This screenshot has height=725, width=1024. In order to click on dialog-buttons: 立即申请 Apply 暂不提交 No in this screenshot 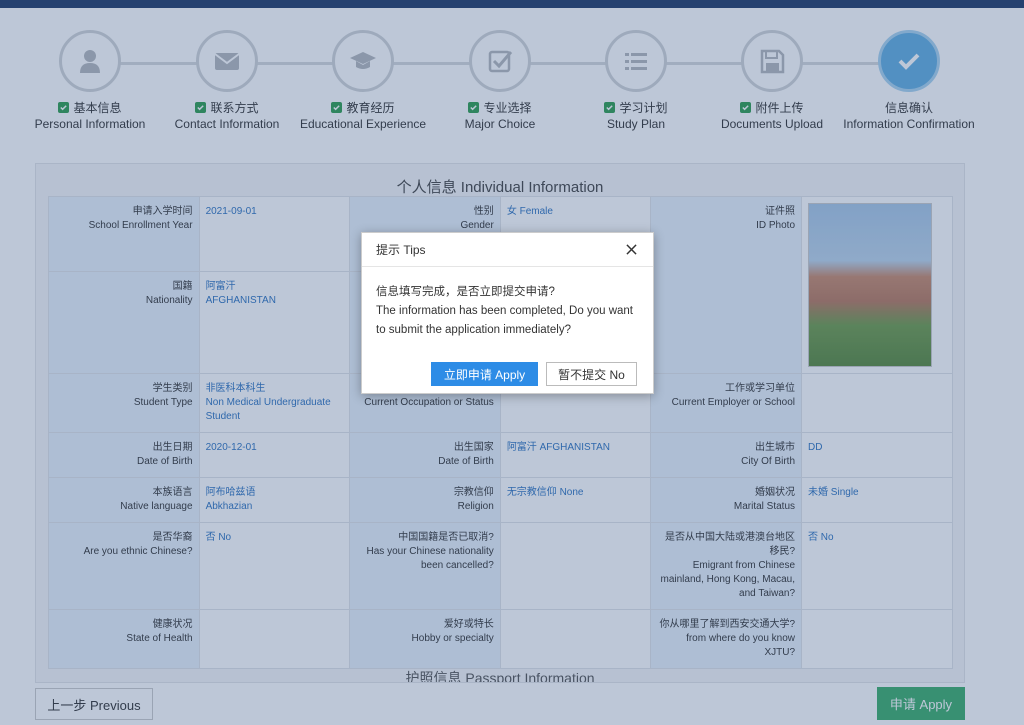, I will do `click(534, 374)`.